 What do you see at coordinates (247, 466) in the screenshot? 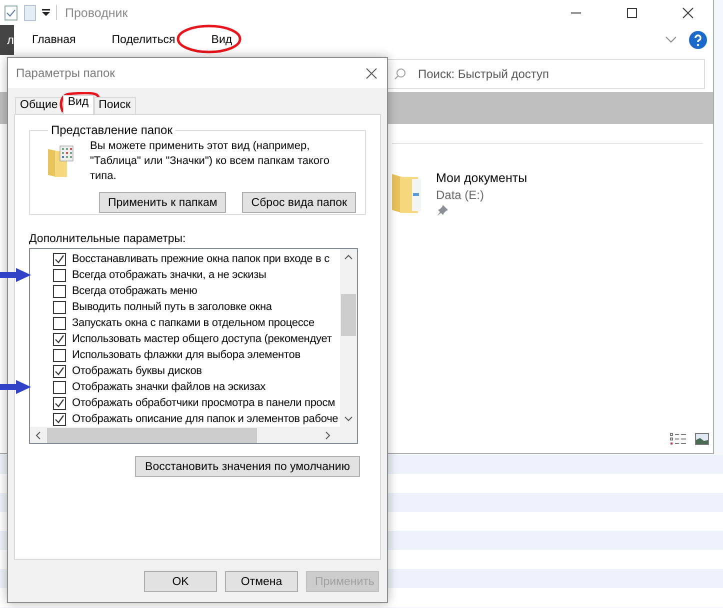
I see `restore-defaults-button: Восстановить значения по умолчанию` at bounding box center [247, 466].